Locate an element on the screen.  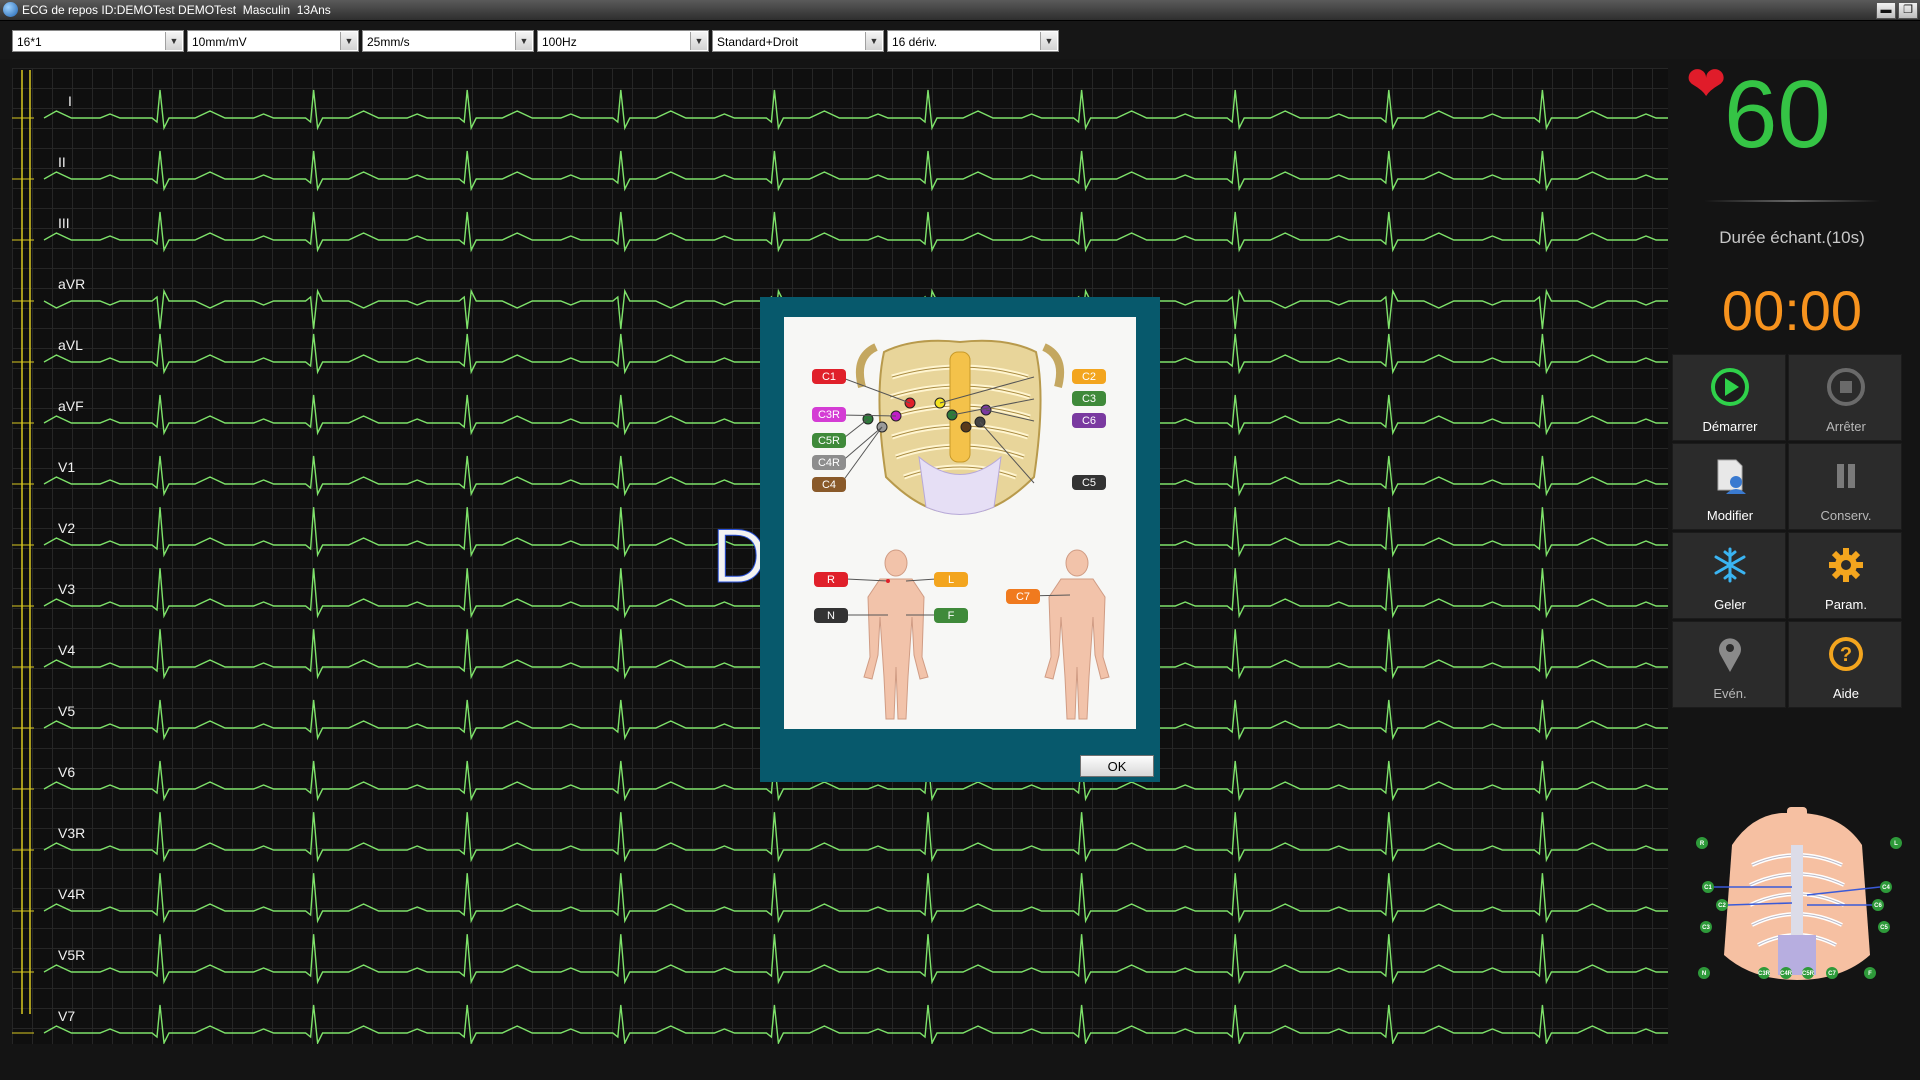
label-c7: C7 is located at coordinates (1023, 597).